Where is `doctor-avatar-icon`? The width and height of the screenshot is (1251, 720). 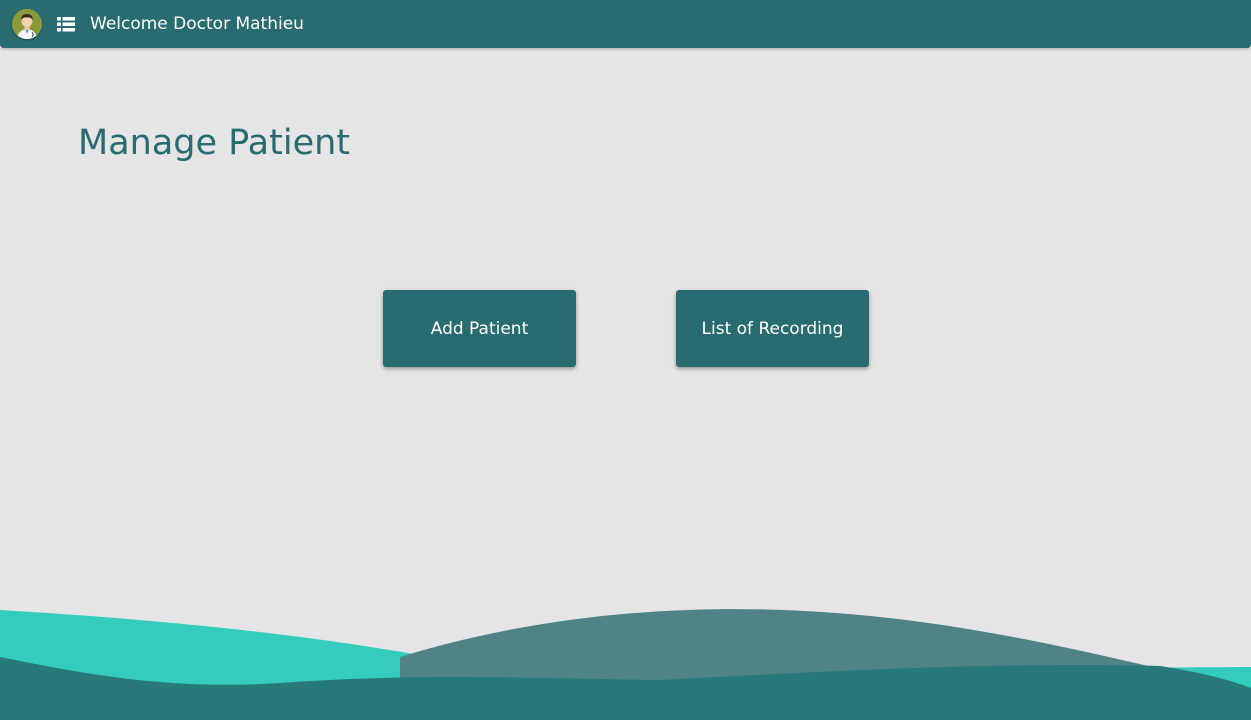
doctor-avatar-icon is located at coordinates (27, 24).